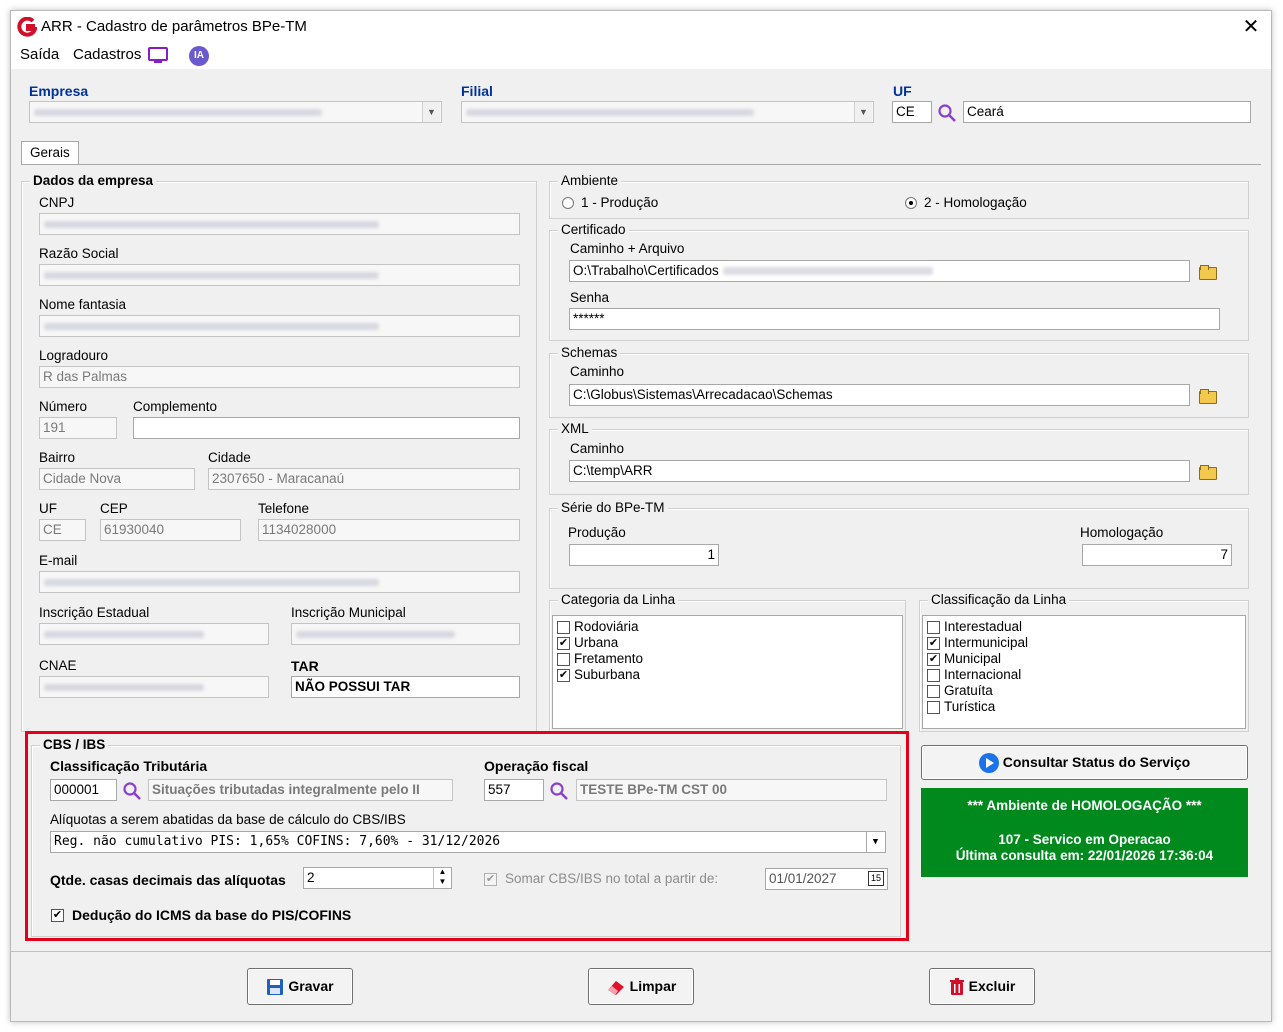 The image size is (1283, 1032). What do you see at coordinates (83, 304) in the screenshot?
I see `fantasia-label: Nome fantasia` at bounding box center [83, 304].